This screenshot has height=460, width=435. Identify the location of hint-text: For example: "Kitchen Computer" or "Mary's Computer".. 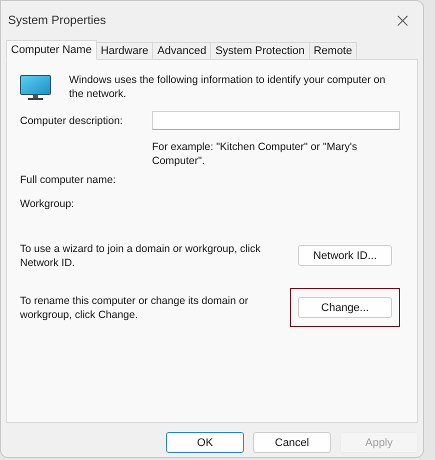
(255, 154).